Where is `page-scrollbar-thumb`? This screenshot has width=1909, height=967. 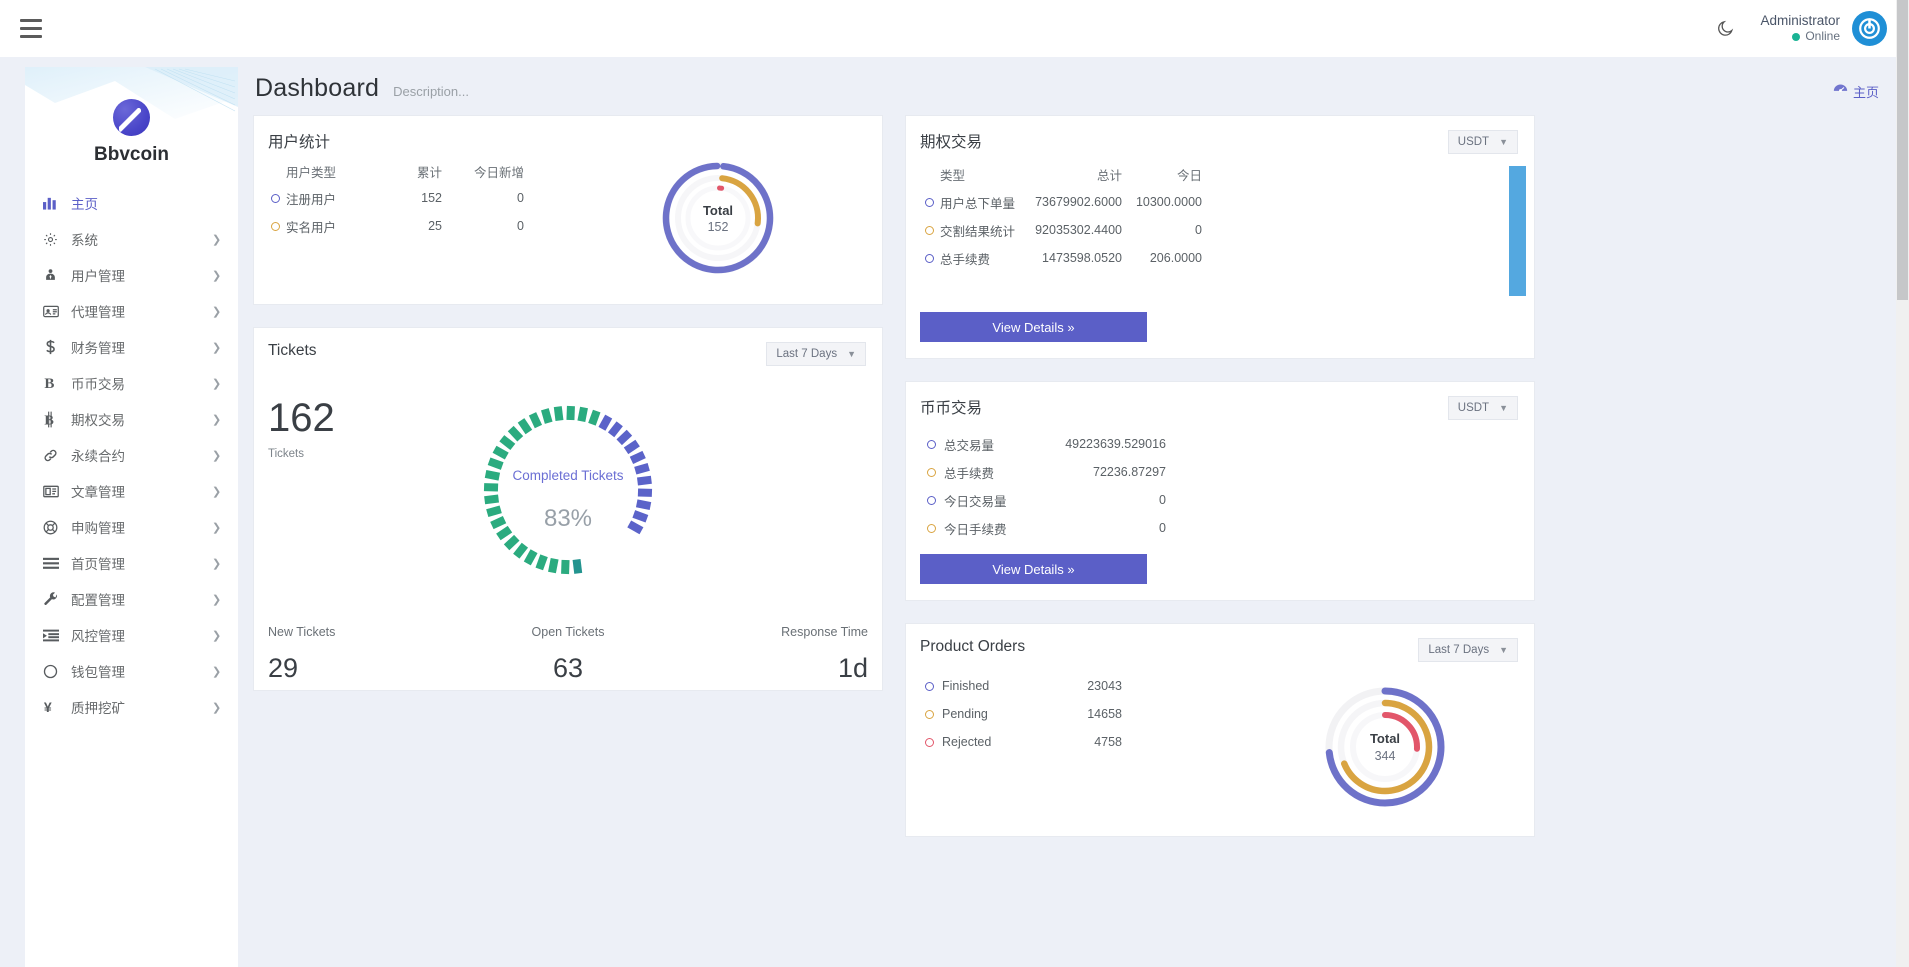
page-scrollbar-thumb is located at coordinates (1902, 150).